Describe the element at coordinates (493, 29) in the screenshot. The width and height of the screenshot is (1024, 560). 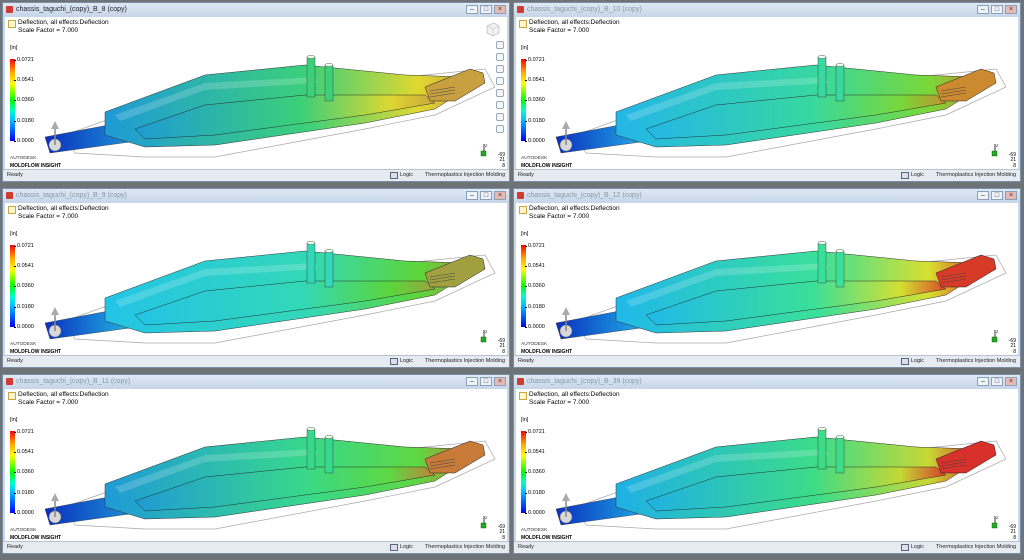
I see `viewcube-icon` at that location.